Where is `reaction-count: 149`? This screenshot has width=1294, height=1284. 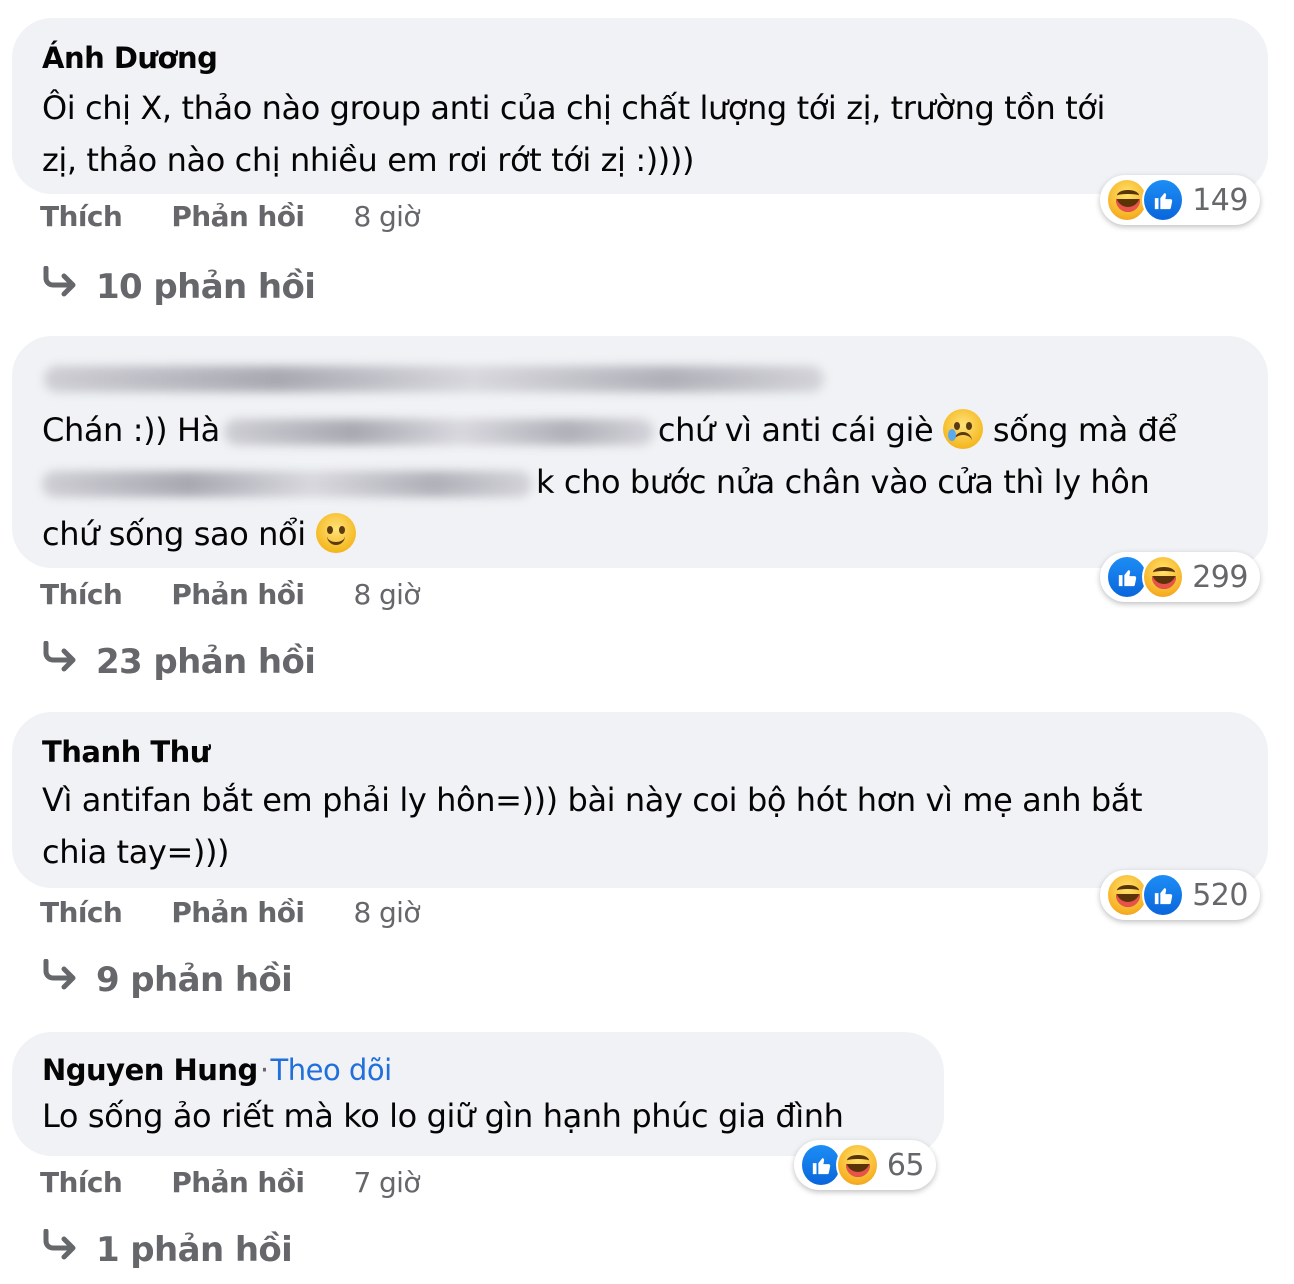
reaction-count: 149 is located at coordinates (1220, 200).